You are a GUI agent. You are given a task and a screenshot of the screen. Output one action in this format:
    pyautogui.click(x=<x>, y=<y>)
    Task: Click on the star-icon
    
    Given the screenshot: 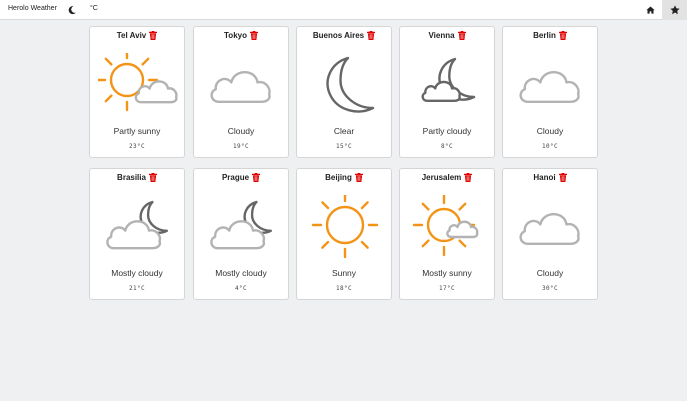 What is the action you would take?
    pyautogui.click(x=674, y=10)
    